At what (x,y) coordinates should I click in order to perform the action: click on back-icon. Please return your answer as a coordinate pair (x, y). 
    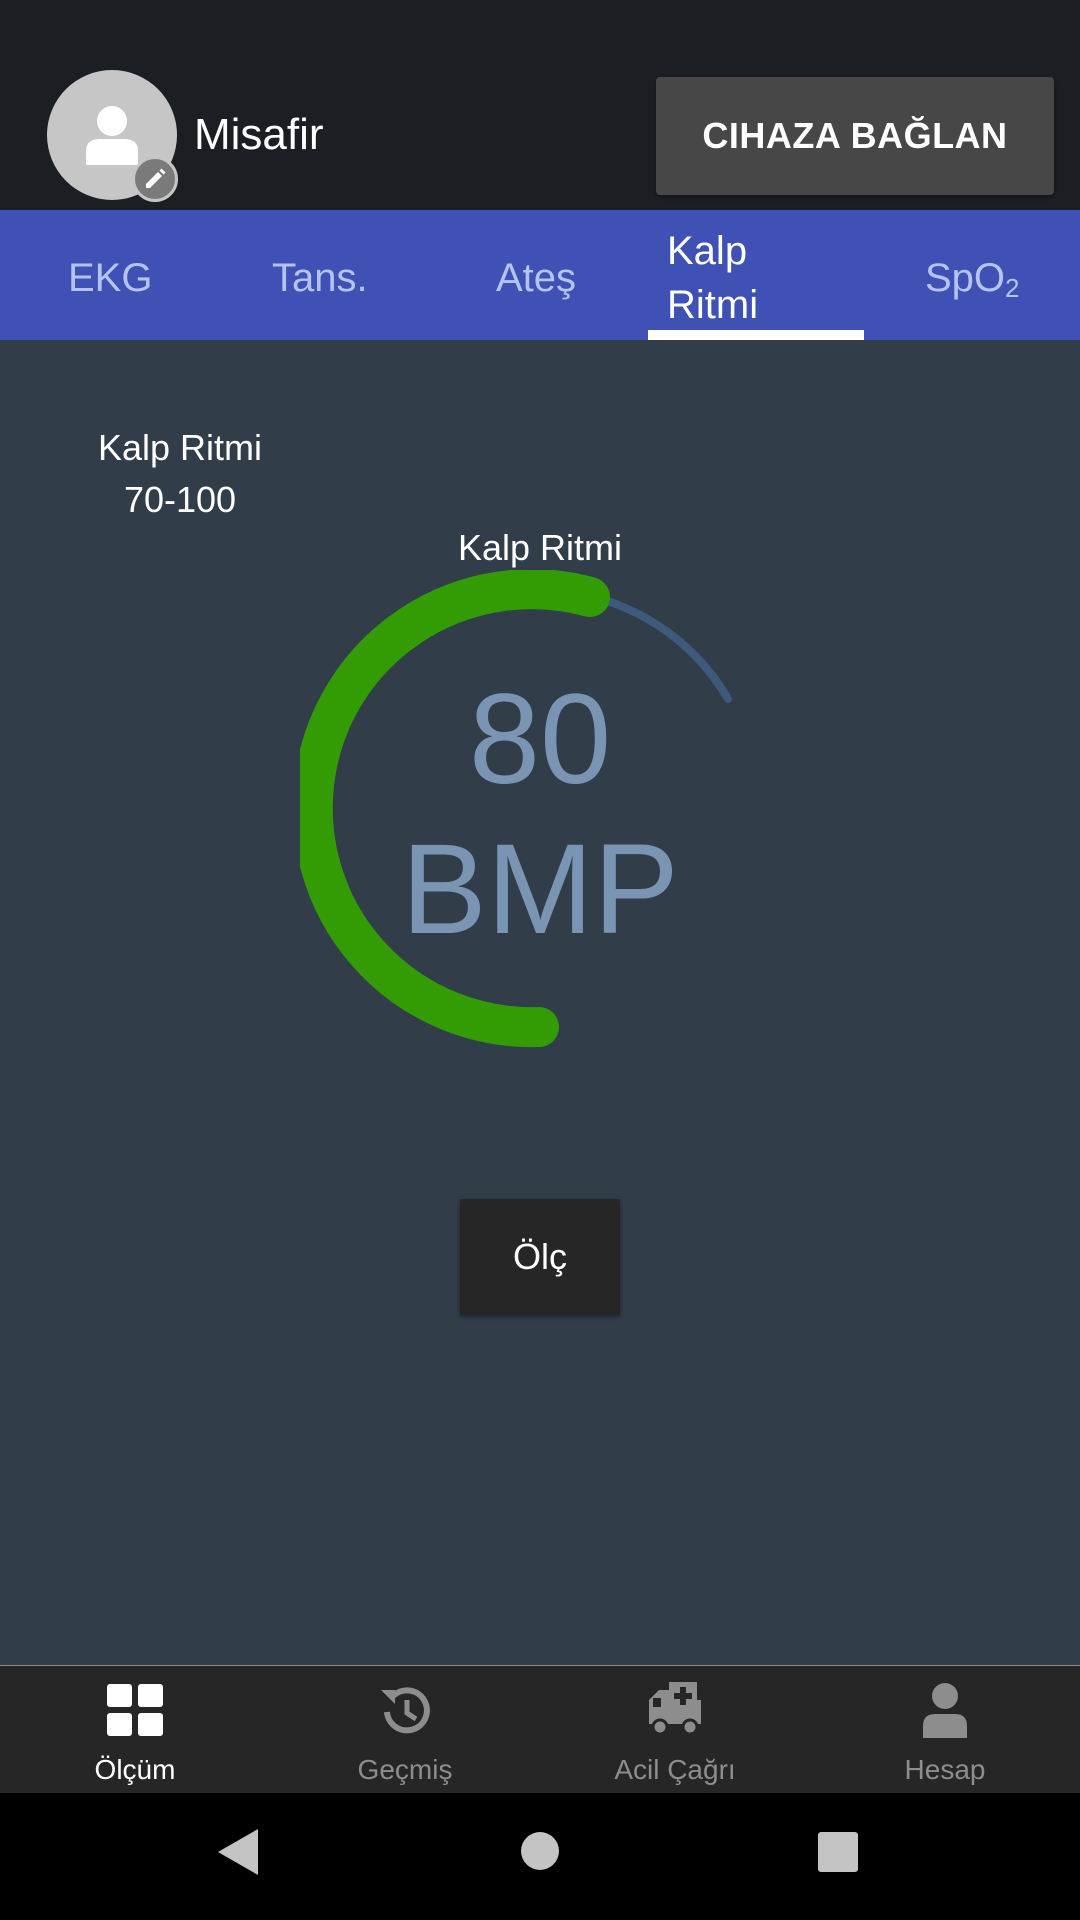
    Looking at the image, I should click on (238, 1852).